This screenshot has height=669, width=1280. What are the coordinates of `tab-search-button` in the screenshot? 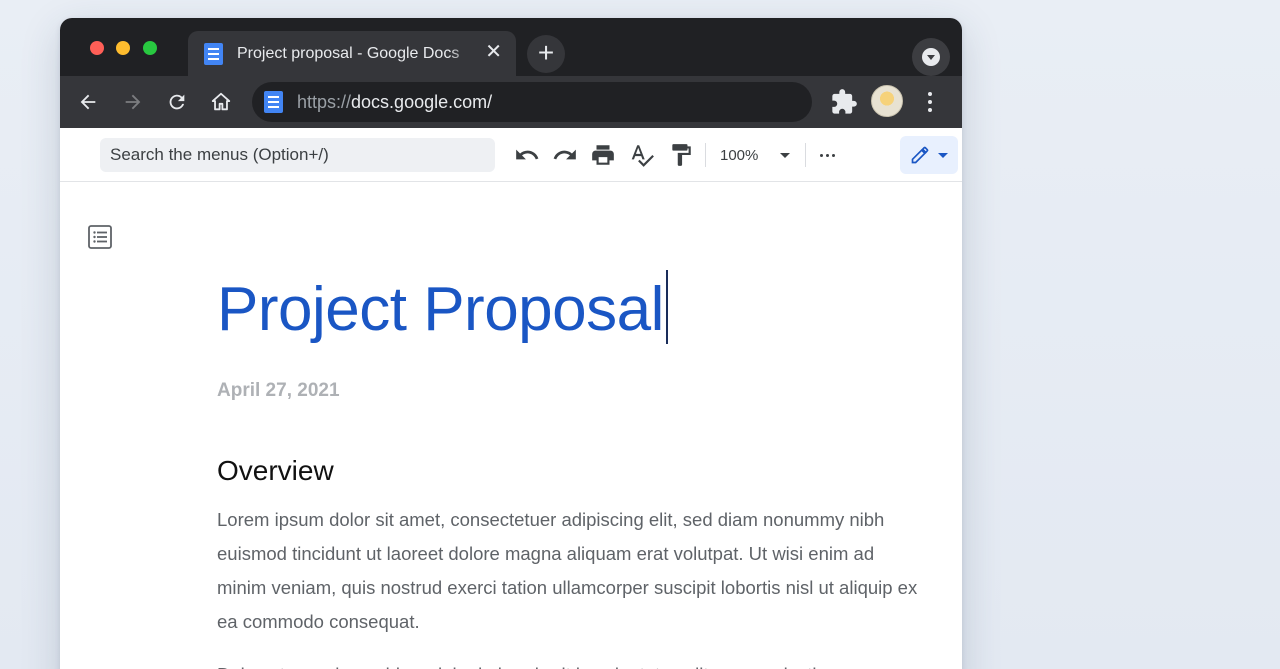 It's located at (931, 57).